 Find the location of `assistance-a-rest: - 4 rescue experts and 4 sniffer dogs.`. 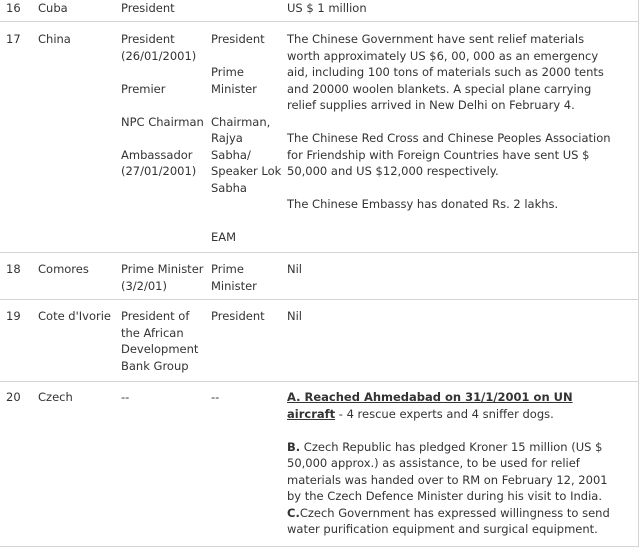

assistance-a-rest: - 4 rescue experts and 4 sniffer dogs. is located at coordinates (444, 413).